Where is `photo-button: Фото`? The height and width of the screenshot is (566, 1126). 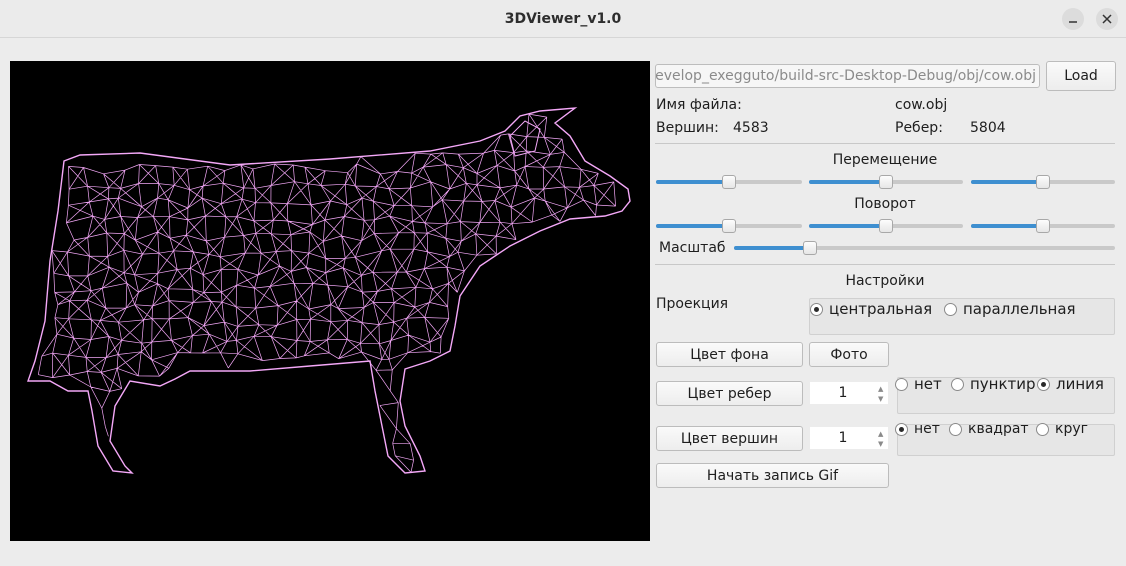
photo-button: Фото is located at coordinates (849, 354).